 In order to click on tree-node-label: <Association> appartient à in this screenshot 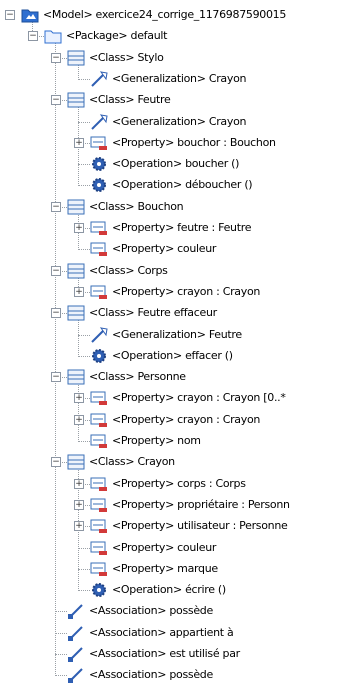, I will do `click(161, 632)`.